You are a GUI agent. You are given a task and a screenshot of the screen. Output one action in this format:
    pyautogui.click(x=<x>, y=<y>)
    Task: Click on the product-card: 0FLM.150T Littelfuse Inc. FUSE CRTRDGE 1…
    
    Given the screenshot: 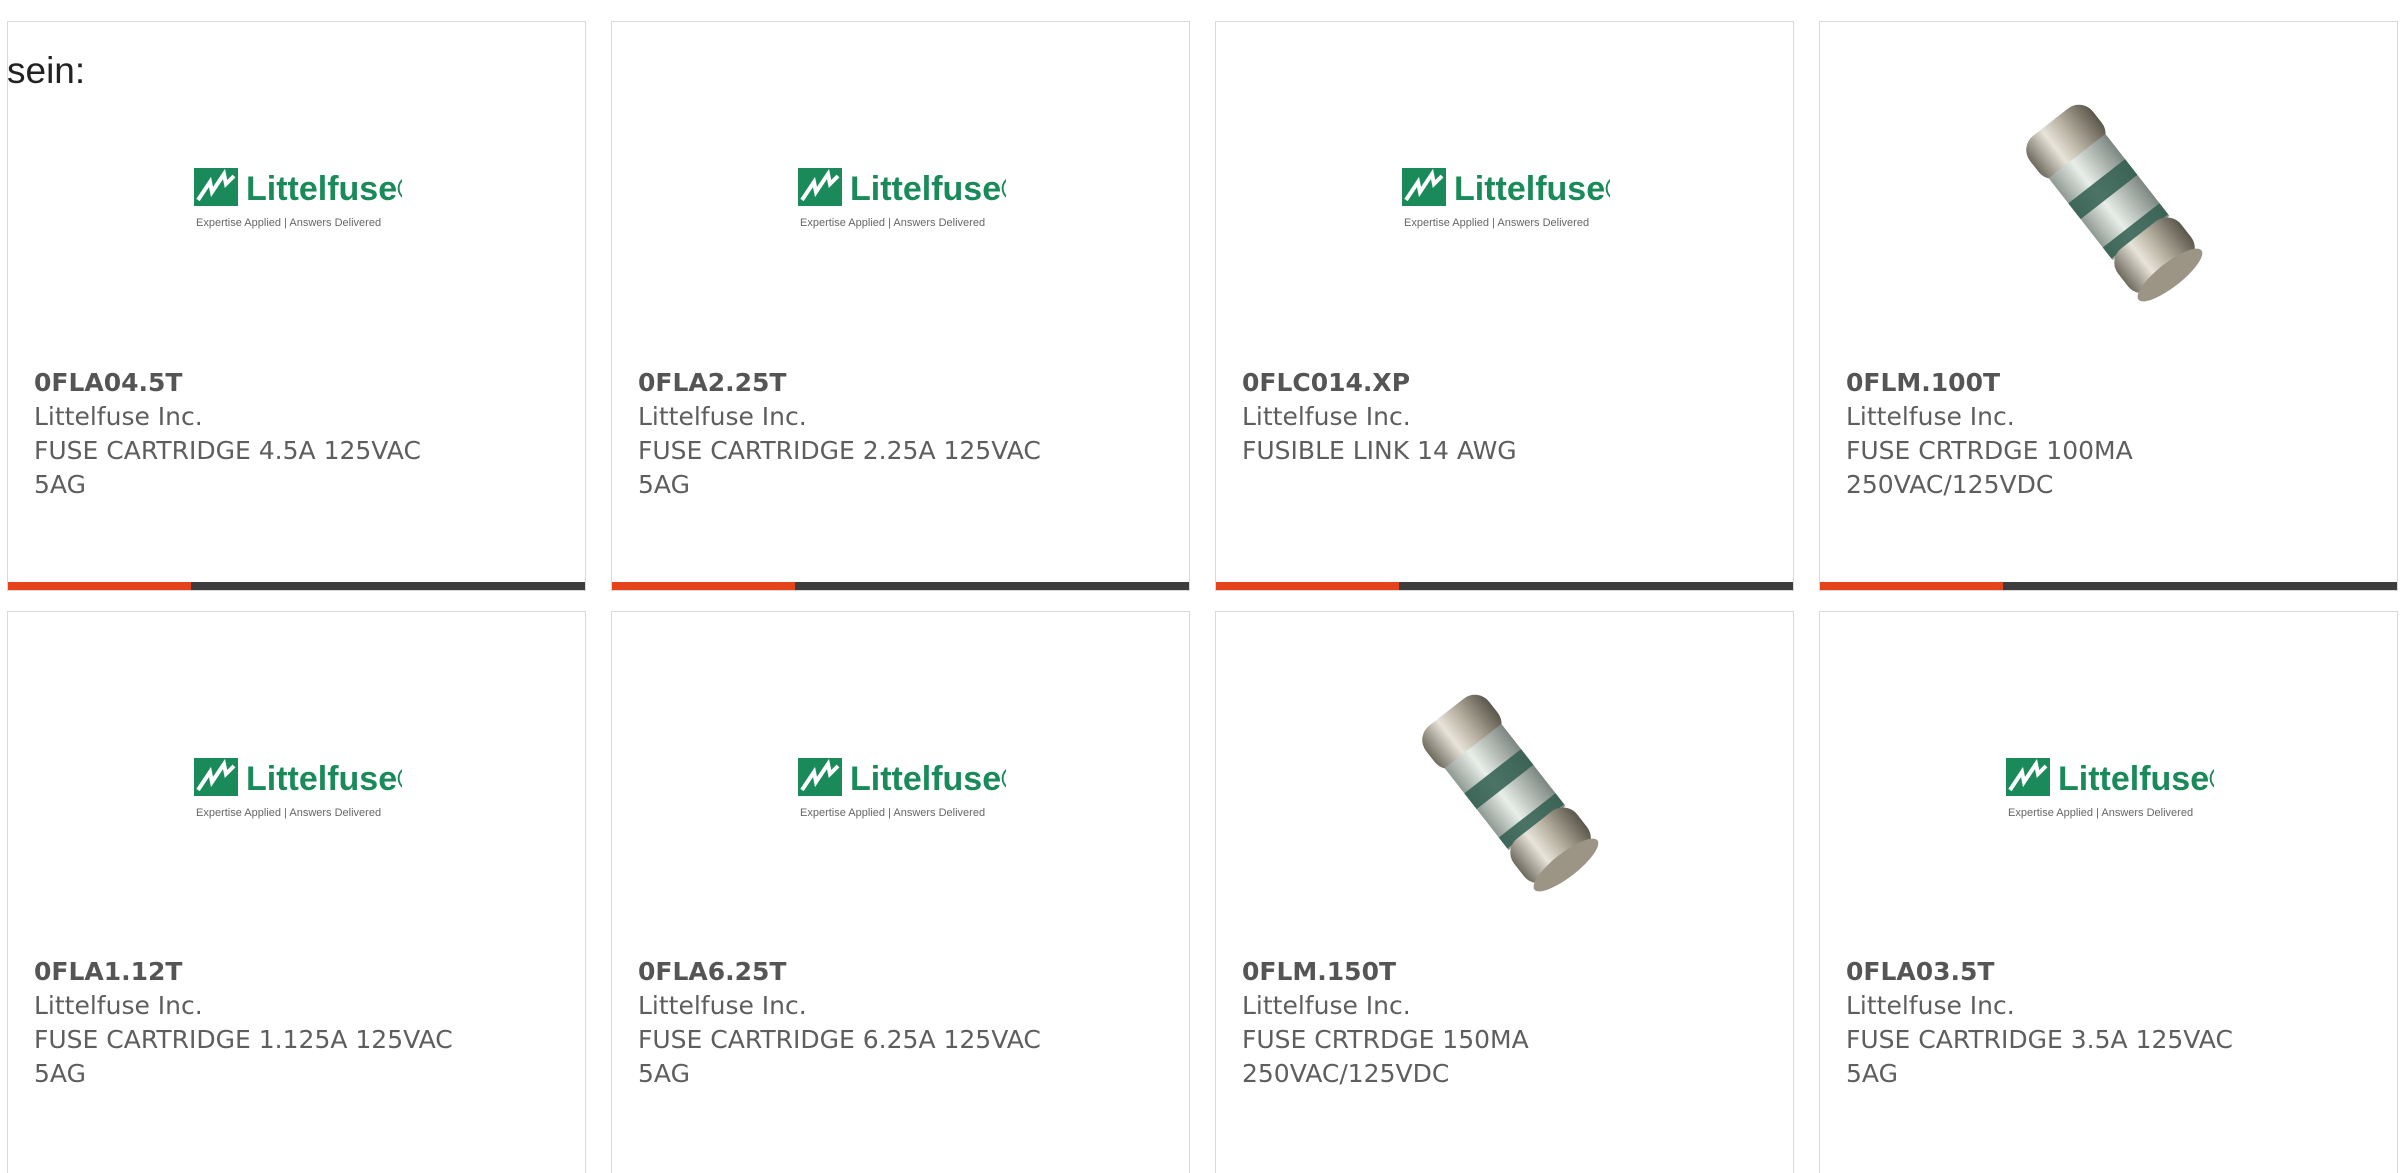 What is the action you would take?
    pyautogui.click(x=1504, y=892)
    